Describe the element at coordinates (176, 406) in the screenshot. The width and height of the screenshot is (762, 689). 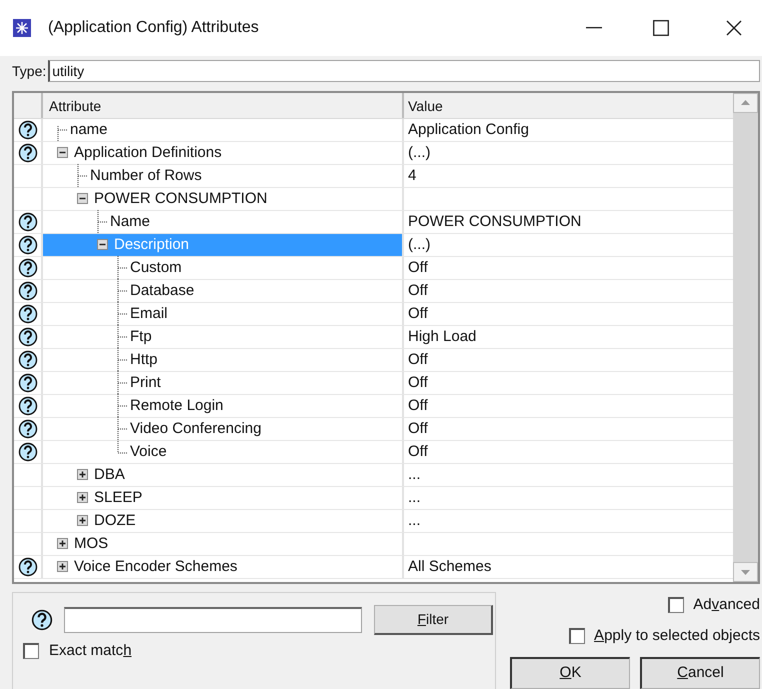
I see `attribute-name: Remote Login` at that location.